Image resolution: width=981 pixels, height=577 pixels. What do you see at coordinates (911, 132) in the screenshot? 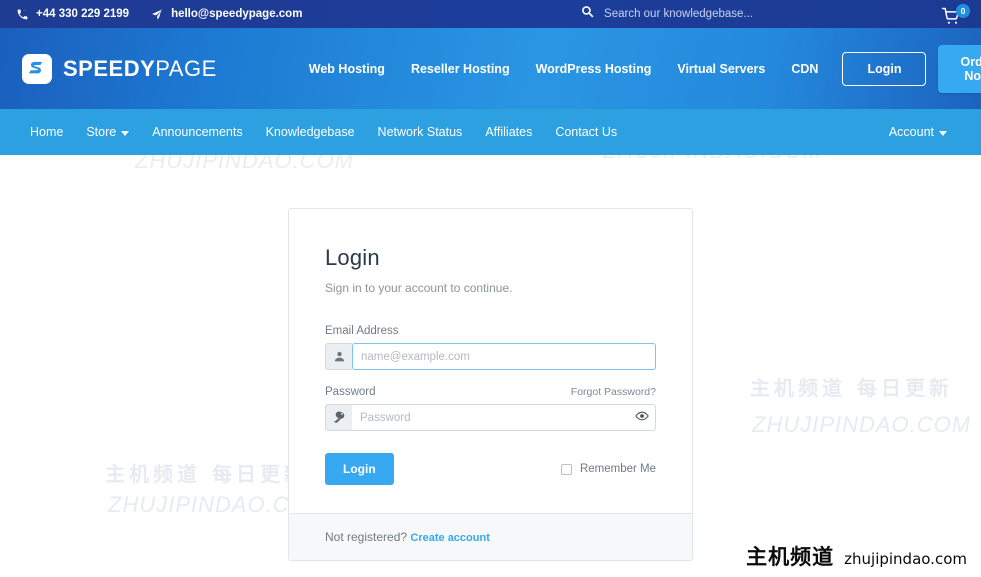
I see `account-label: Account` at bounding box center [911, 132].